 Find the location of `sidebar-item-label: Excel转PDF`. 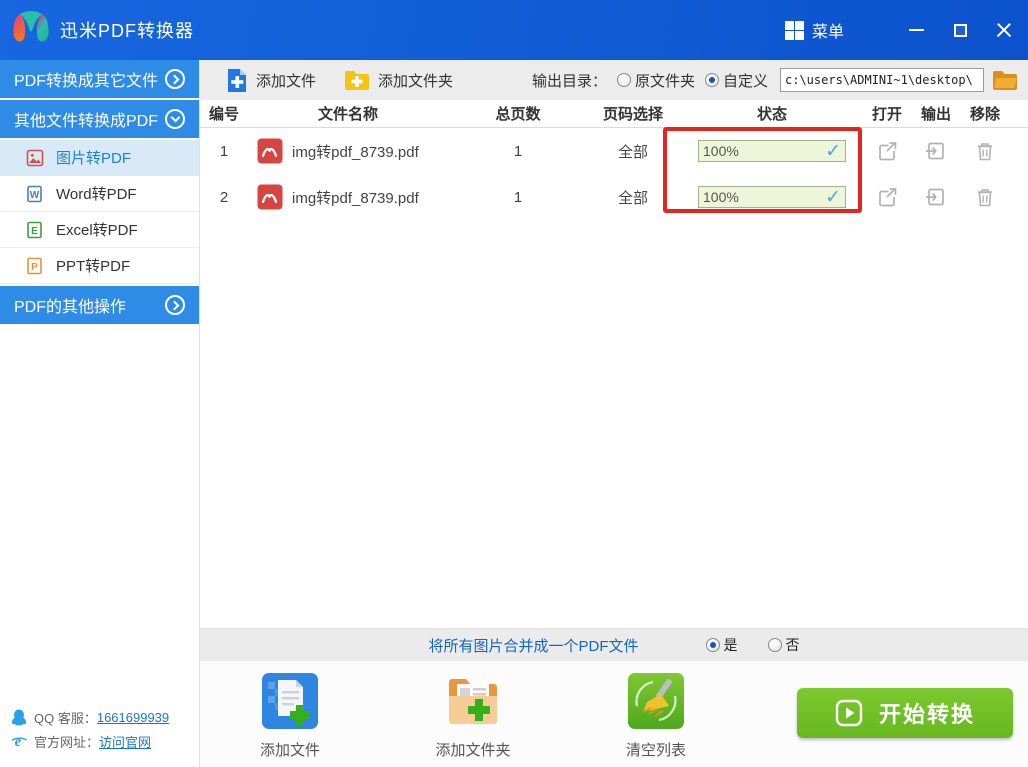

sidebar-item-label: Excel转PDF is located at coordinates (97, 230).